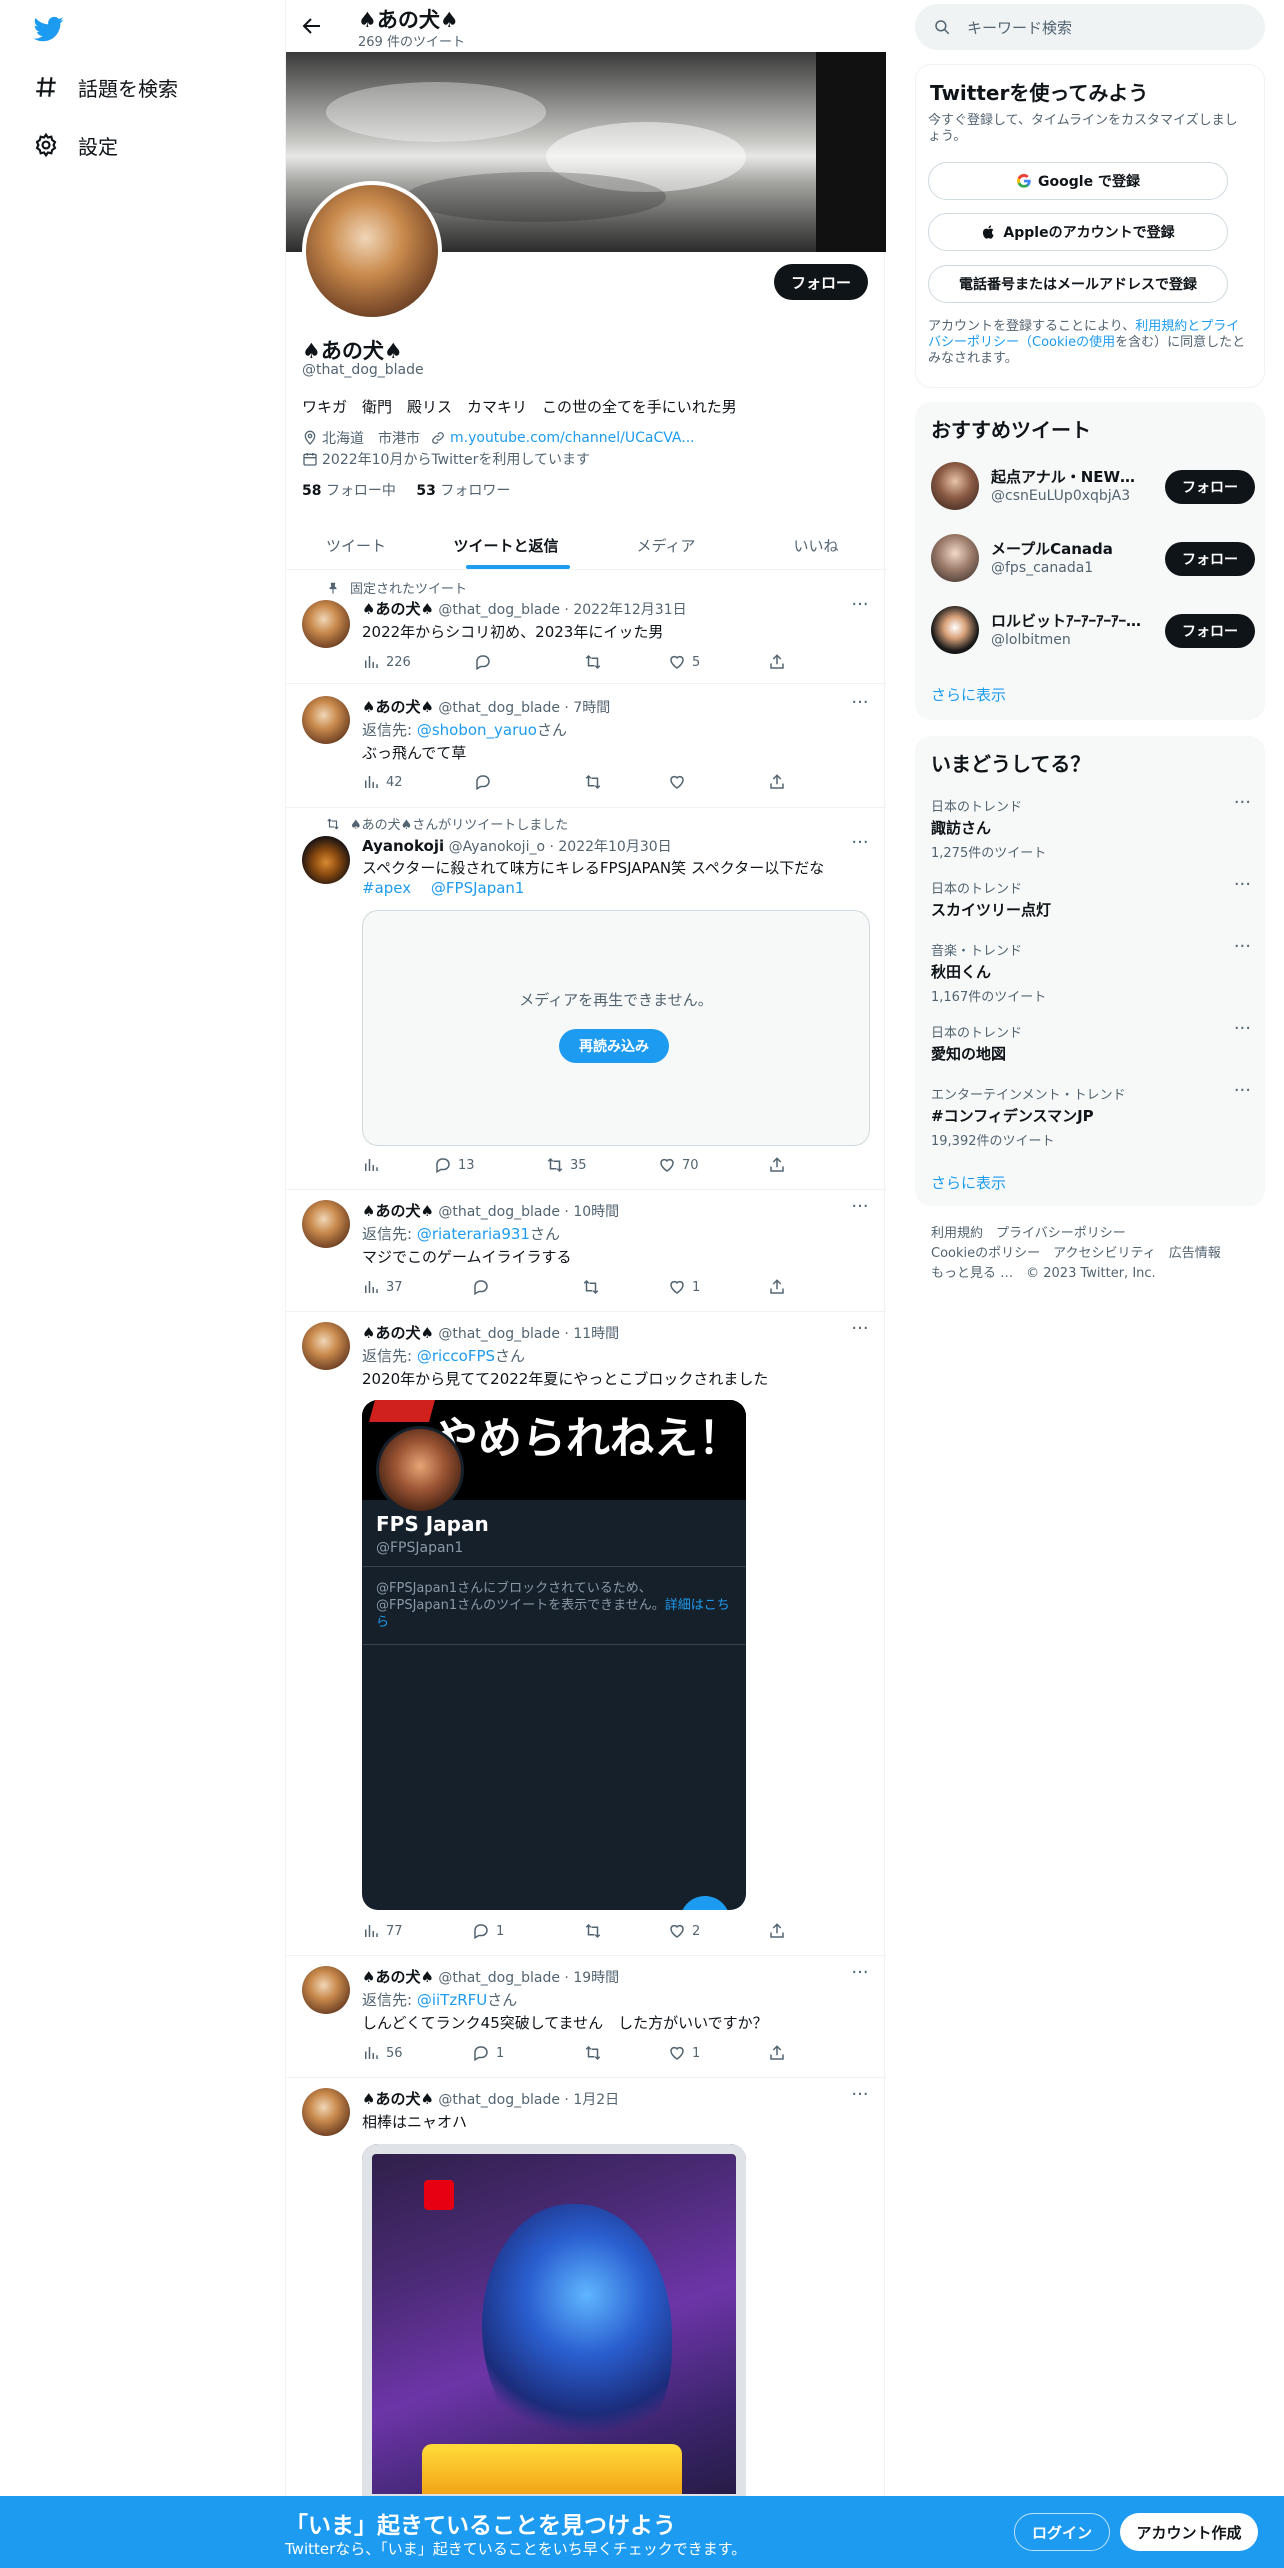 The height and width of the screenshot is (2568, 1284). I want to click on views-button, so click(374, 1165).